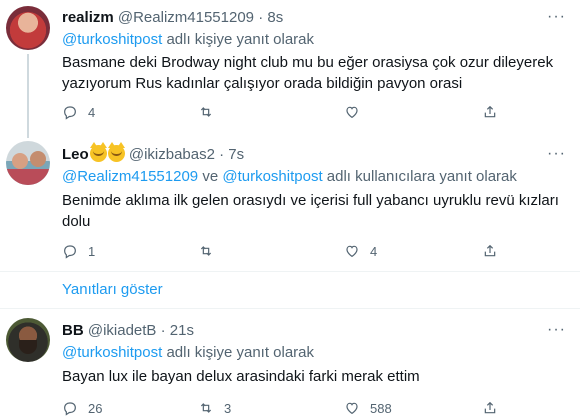 The image size is (580, 417). What do you see at coordinates (92, 112) in the screenshot?
I see `reply-count: 4` at bounding box center [92, 112].